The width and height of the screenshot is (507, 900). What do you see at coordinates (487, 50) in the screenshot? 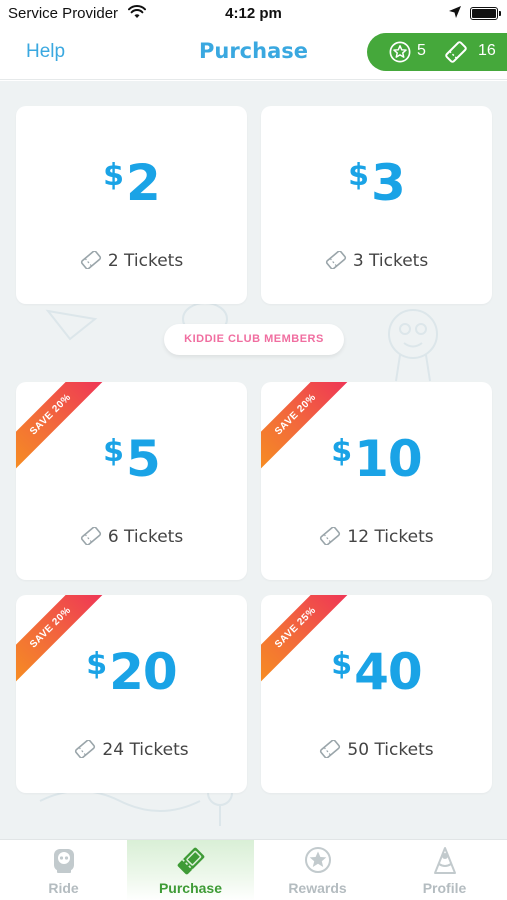
I see `tickets-count: 16` at bounding box center [487, 50].